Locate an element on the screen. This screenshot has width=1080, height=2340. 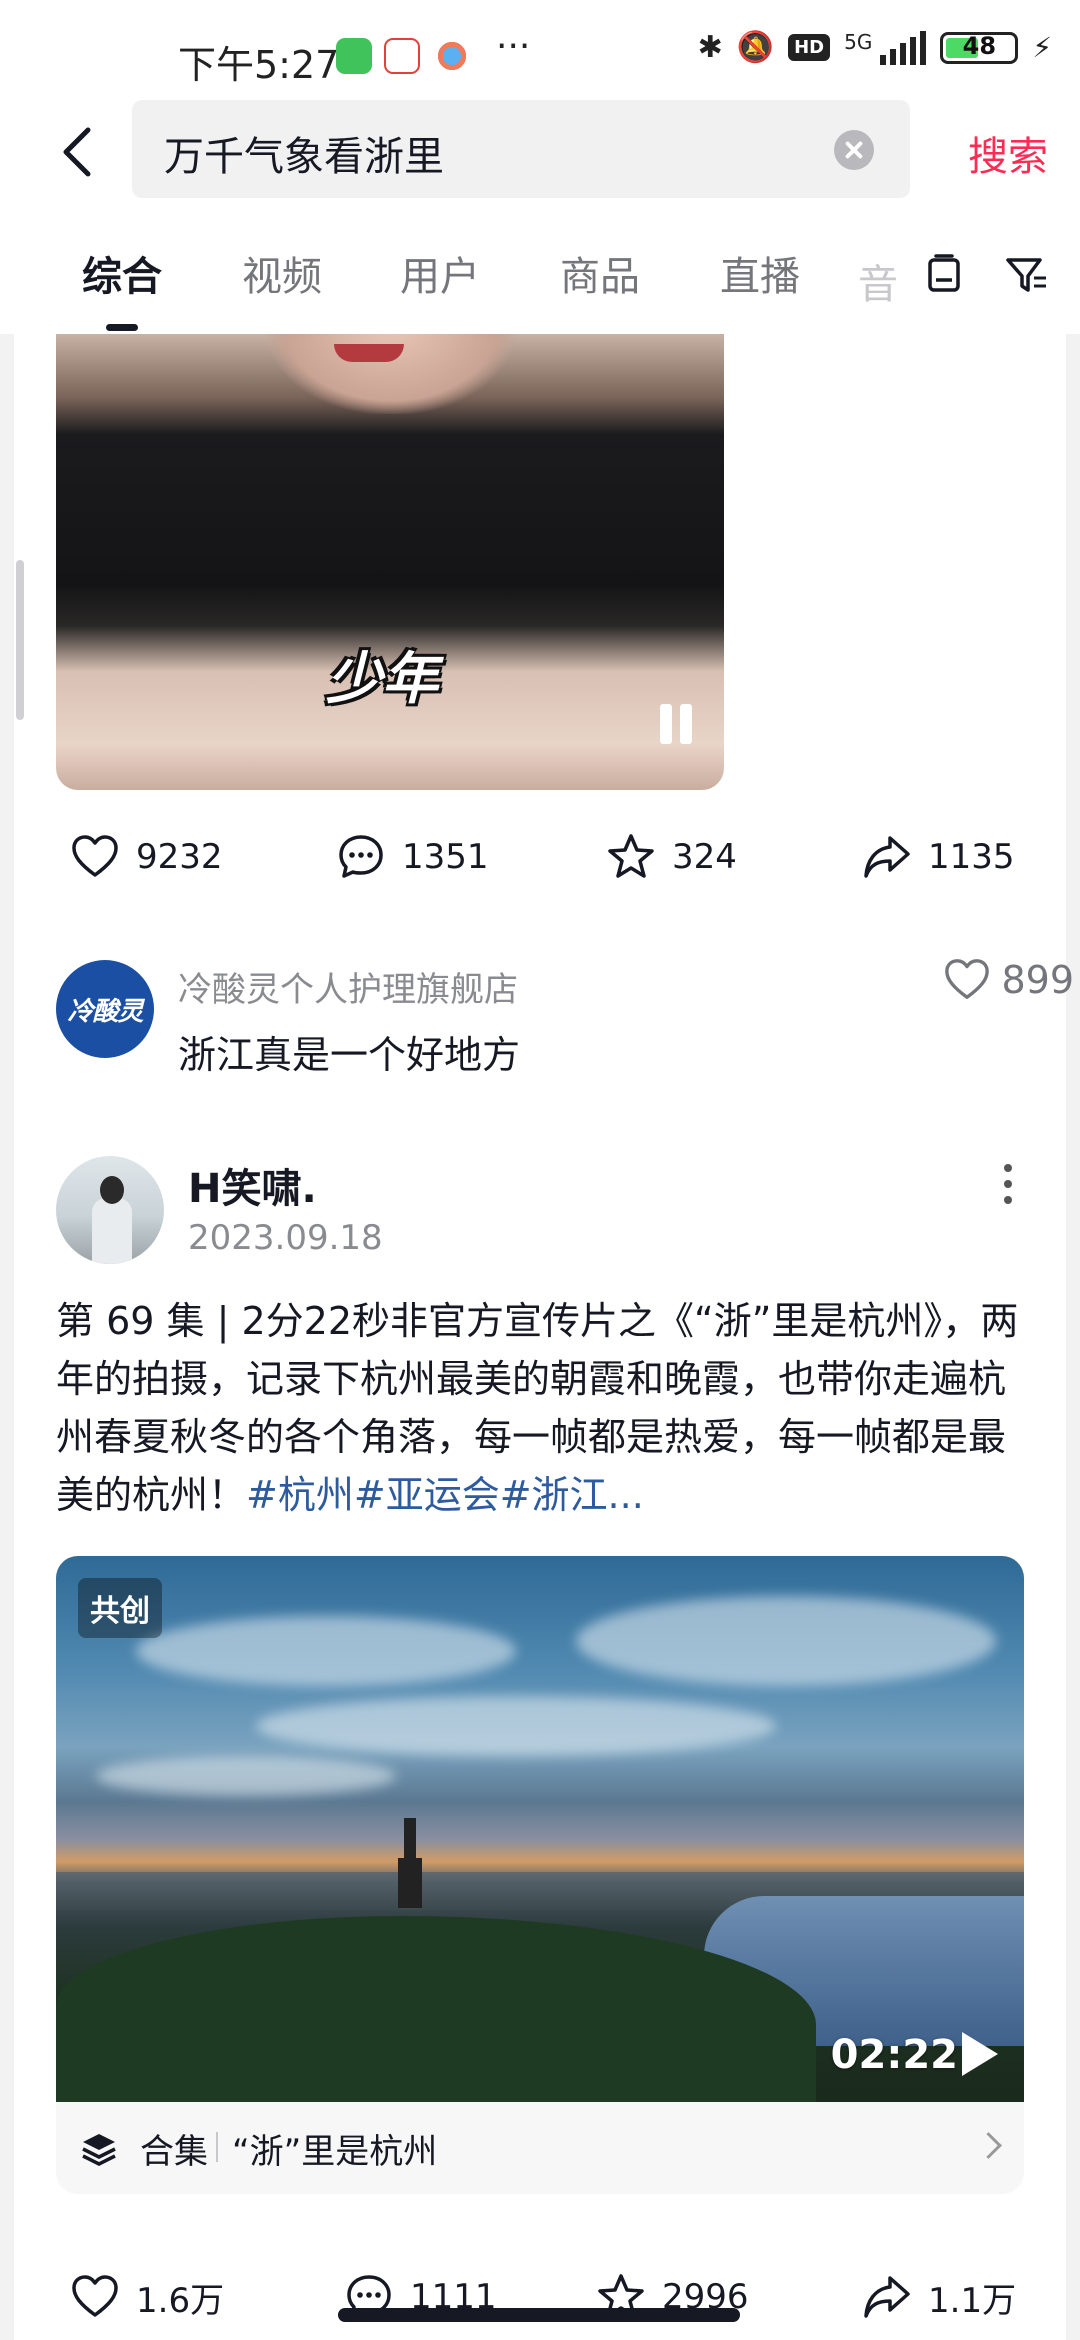
pagoda is located at coordinates (410, 1863).